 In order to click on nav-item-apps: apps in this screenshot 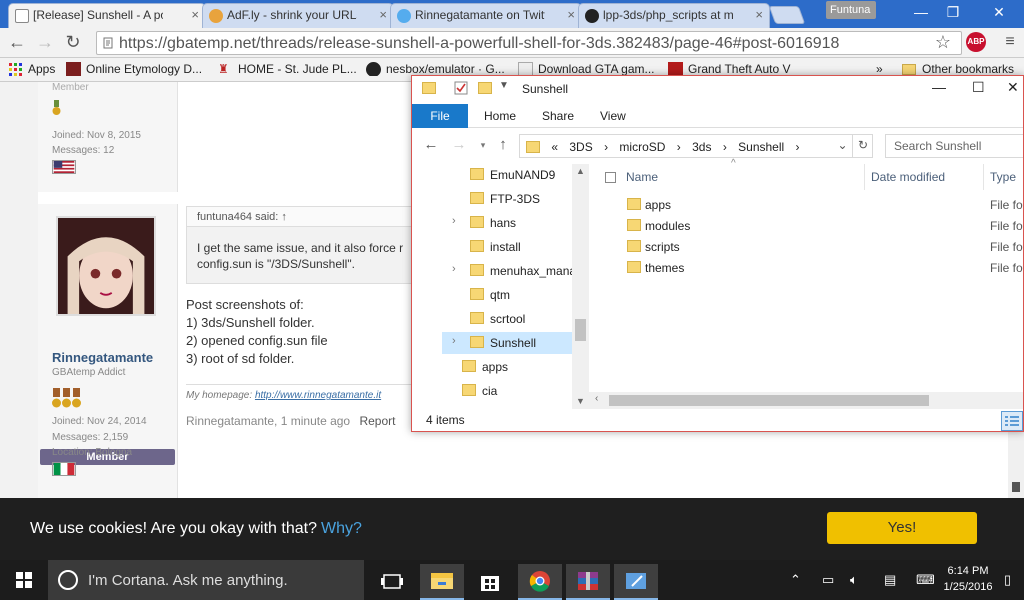, I will do `click(492, 367)`.